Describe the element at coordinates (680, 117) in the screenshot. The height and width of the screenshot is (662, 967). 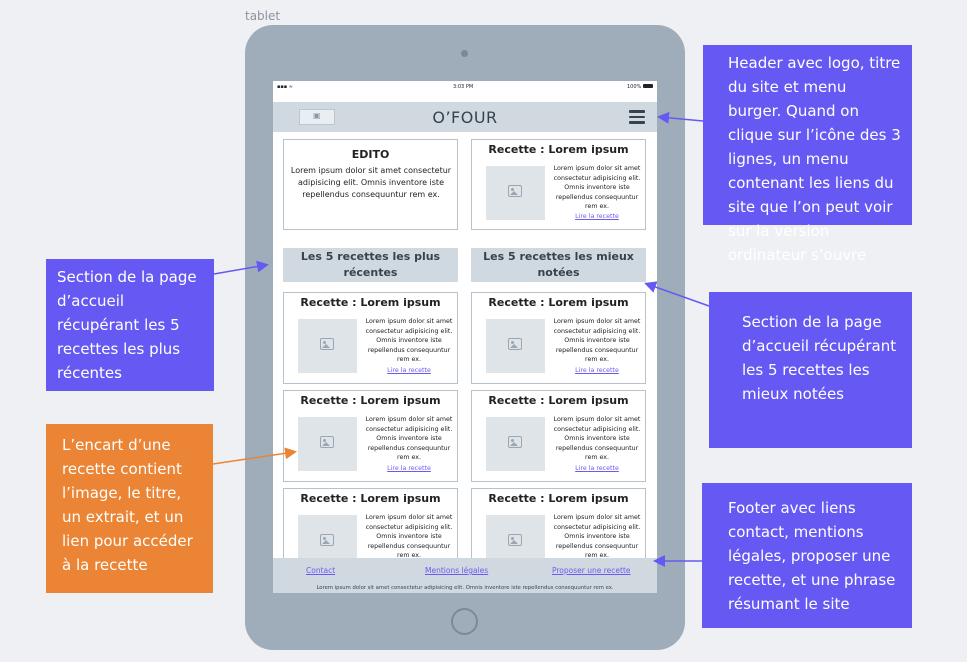
I see `arrow-header` at that location.